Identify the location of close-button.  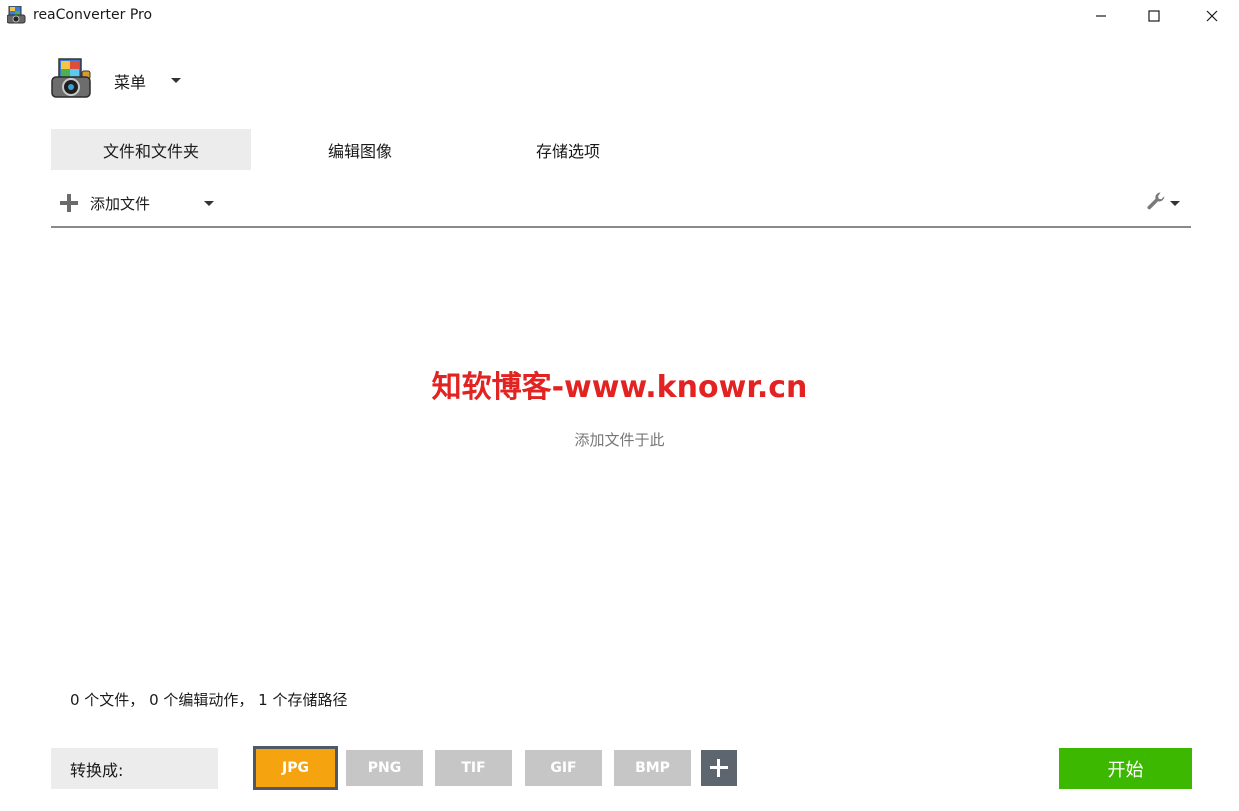
(1212, 16).